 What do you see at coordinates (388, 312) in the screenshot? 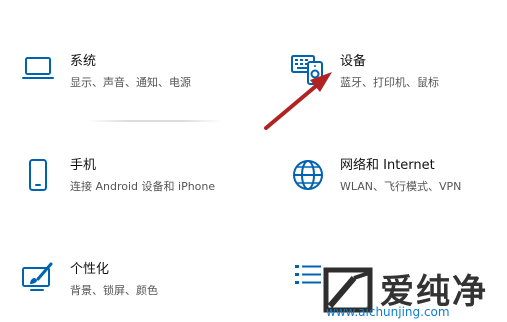
I see `watermark-url: www.aichunjing.com` at bounding box center [388, 312].